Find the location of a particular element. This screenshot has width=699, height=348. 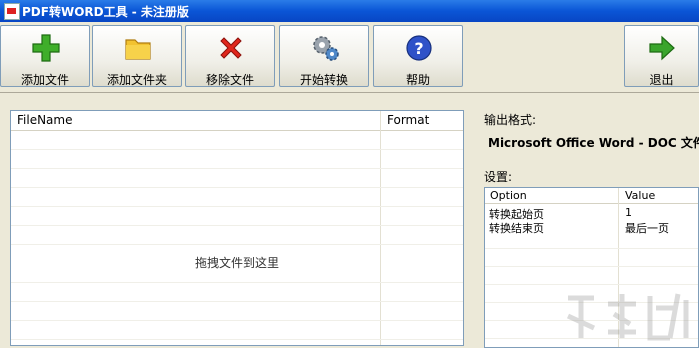

window-title: PDF转WORD工具 - 未注册版 is located at coordinates (105, 12).